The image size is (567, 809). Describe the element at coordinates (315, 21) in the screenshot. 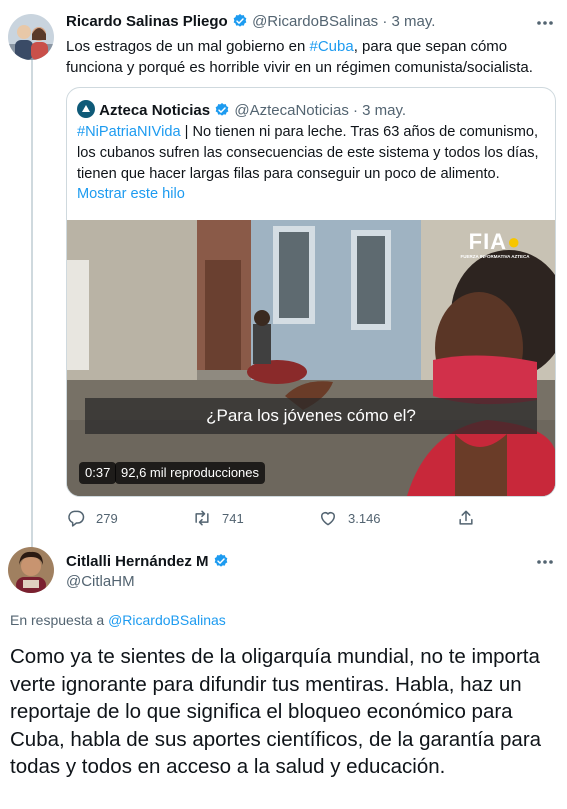

I see `author-handle: @RicardoBSalinas` at that location.